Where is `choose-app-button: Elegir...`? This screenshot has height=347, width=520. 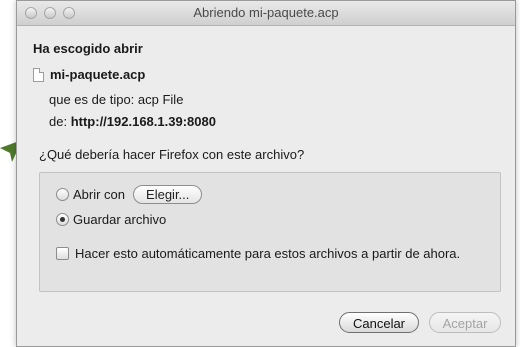 choose-app-button: Elegir... is located at coordinates (168, 194).